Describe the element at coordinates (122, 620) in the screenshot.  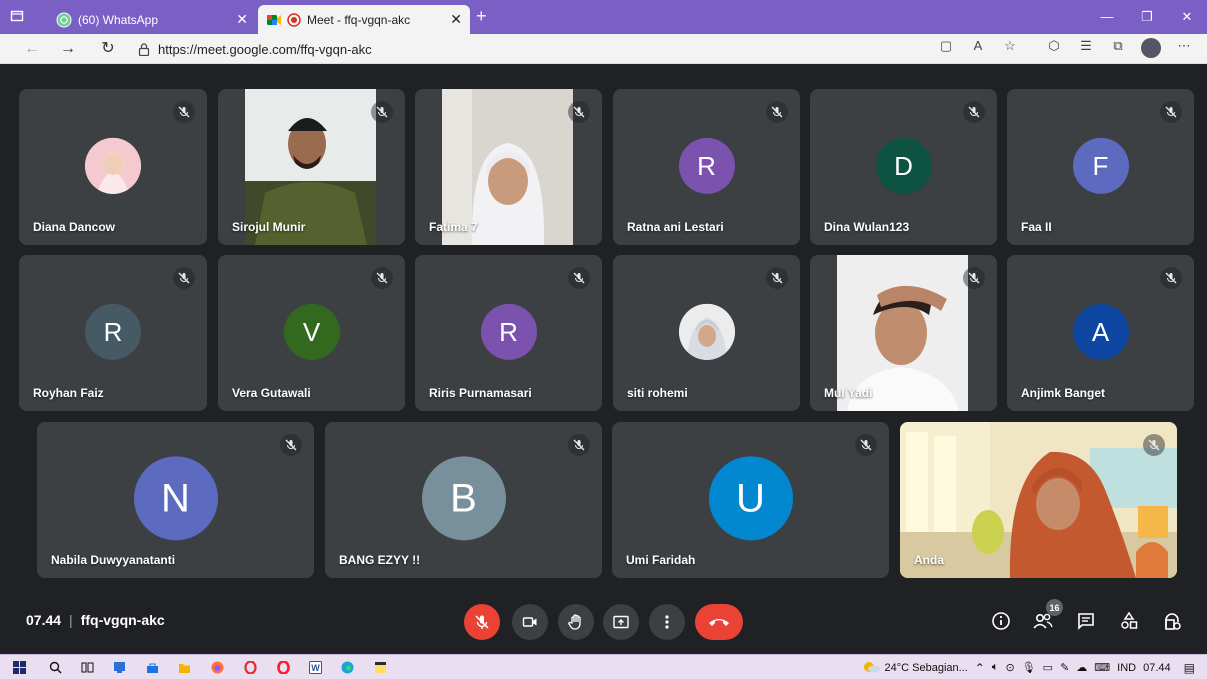
I see `meeting-code: ffq-vgqn-akc` at that location.